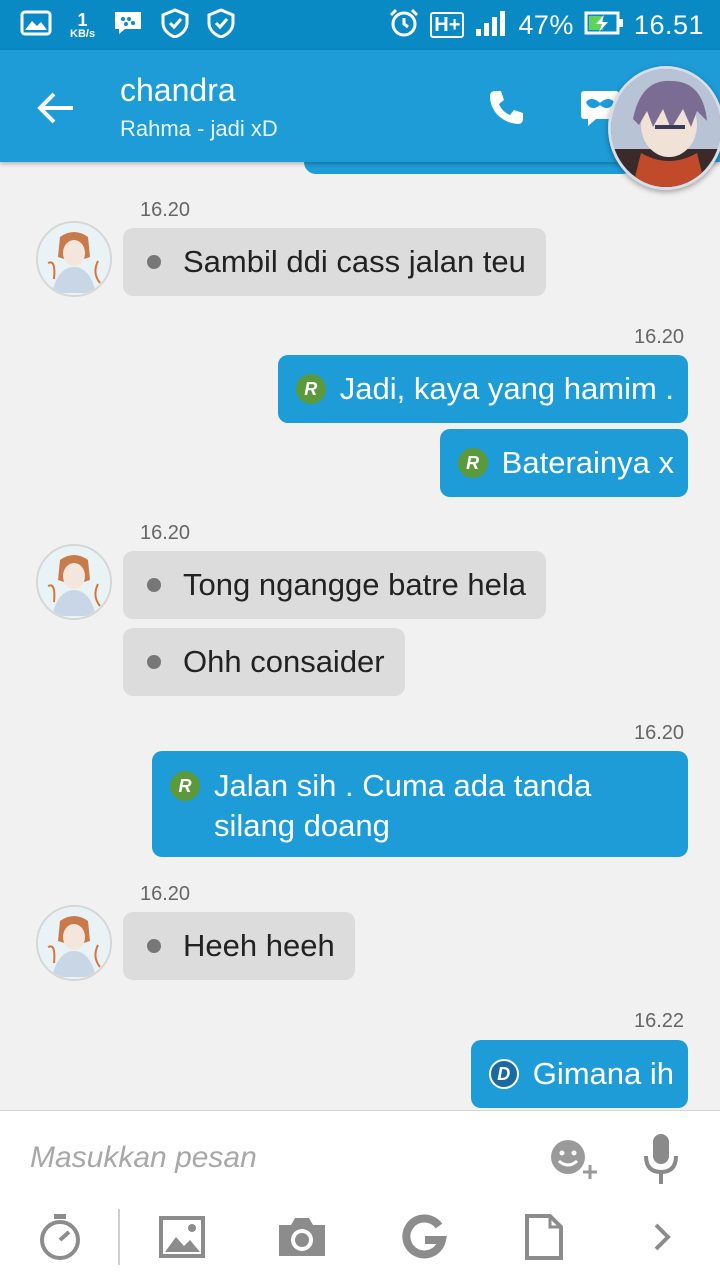 This screenshot has width=720, height=1280. I want to click on google-icon, so click(424, 1236).